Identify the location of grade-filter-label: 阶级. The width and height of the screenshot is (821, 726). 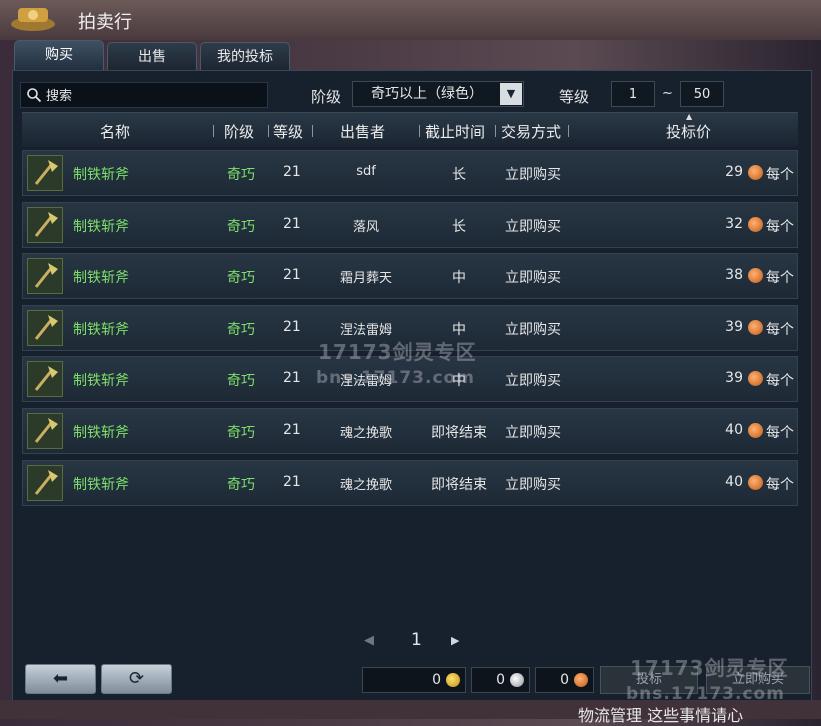
(326, 97).